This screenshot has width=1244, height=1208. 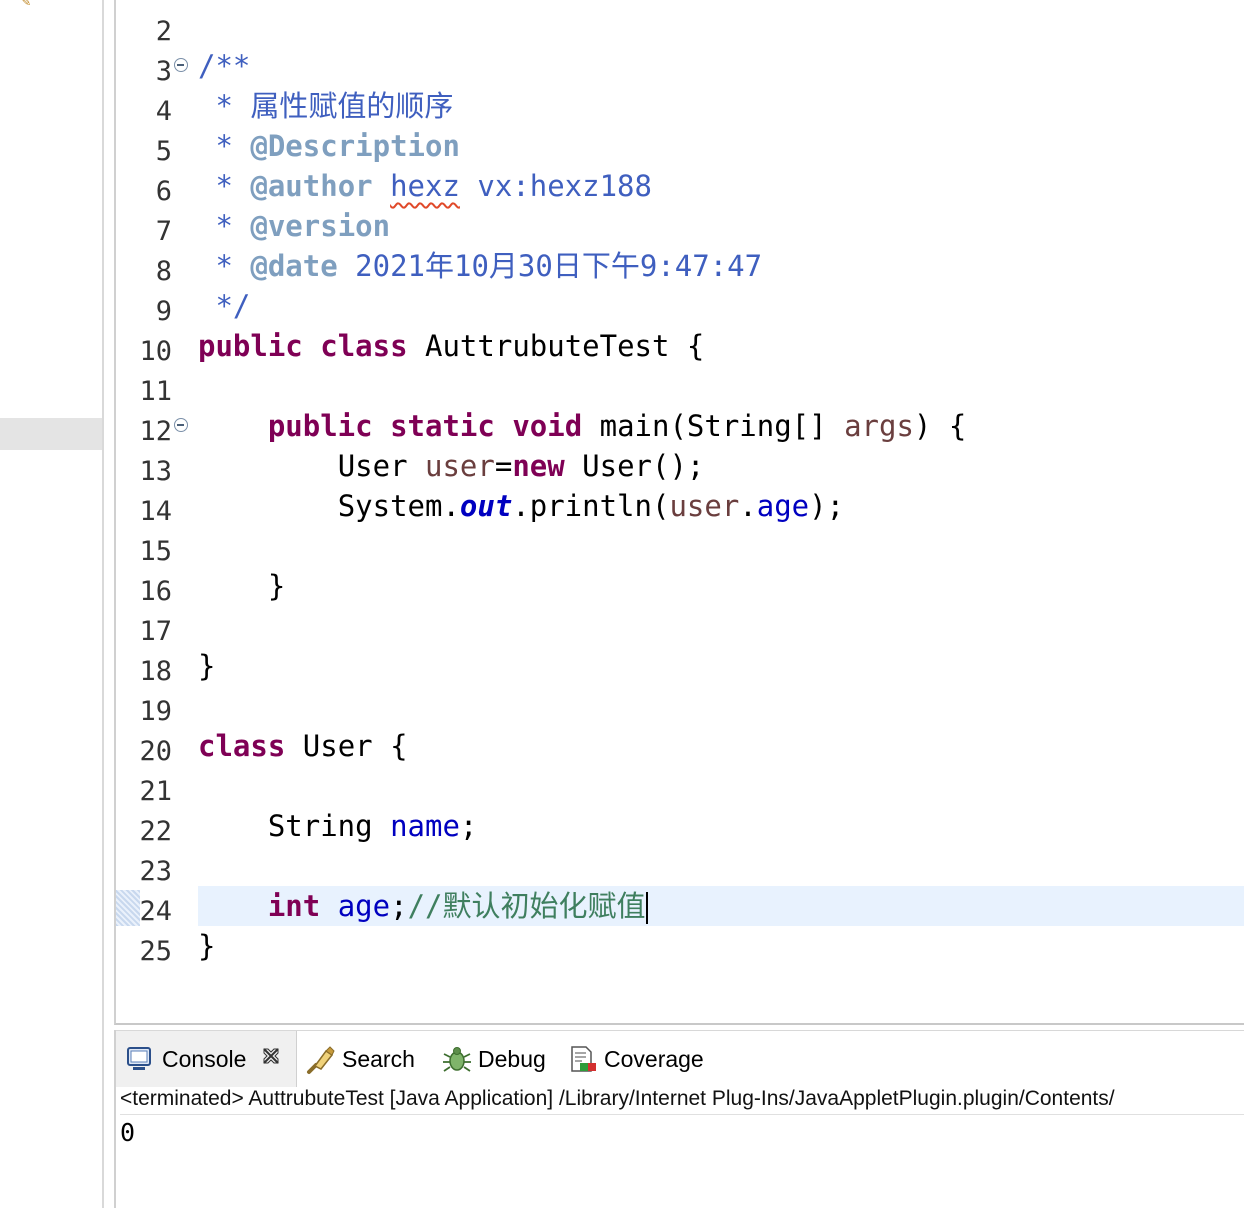 What do you see at coordinates (320, 226) in the screenshot?
I see `javadoc-tag: @version` at bounding box center [320, 226].